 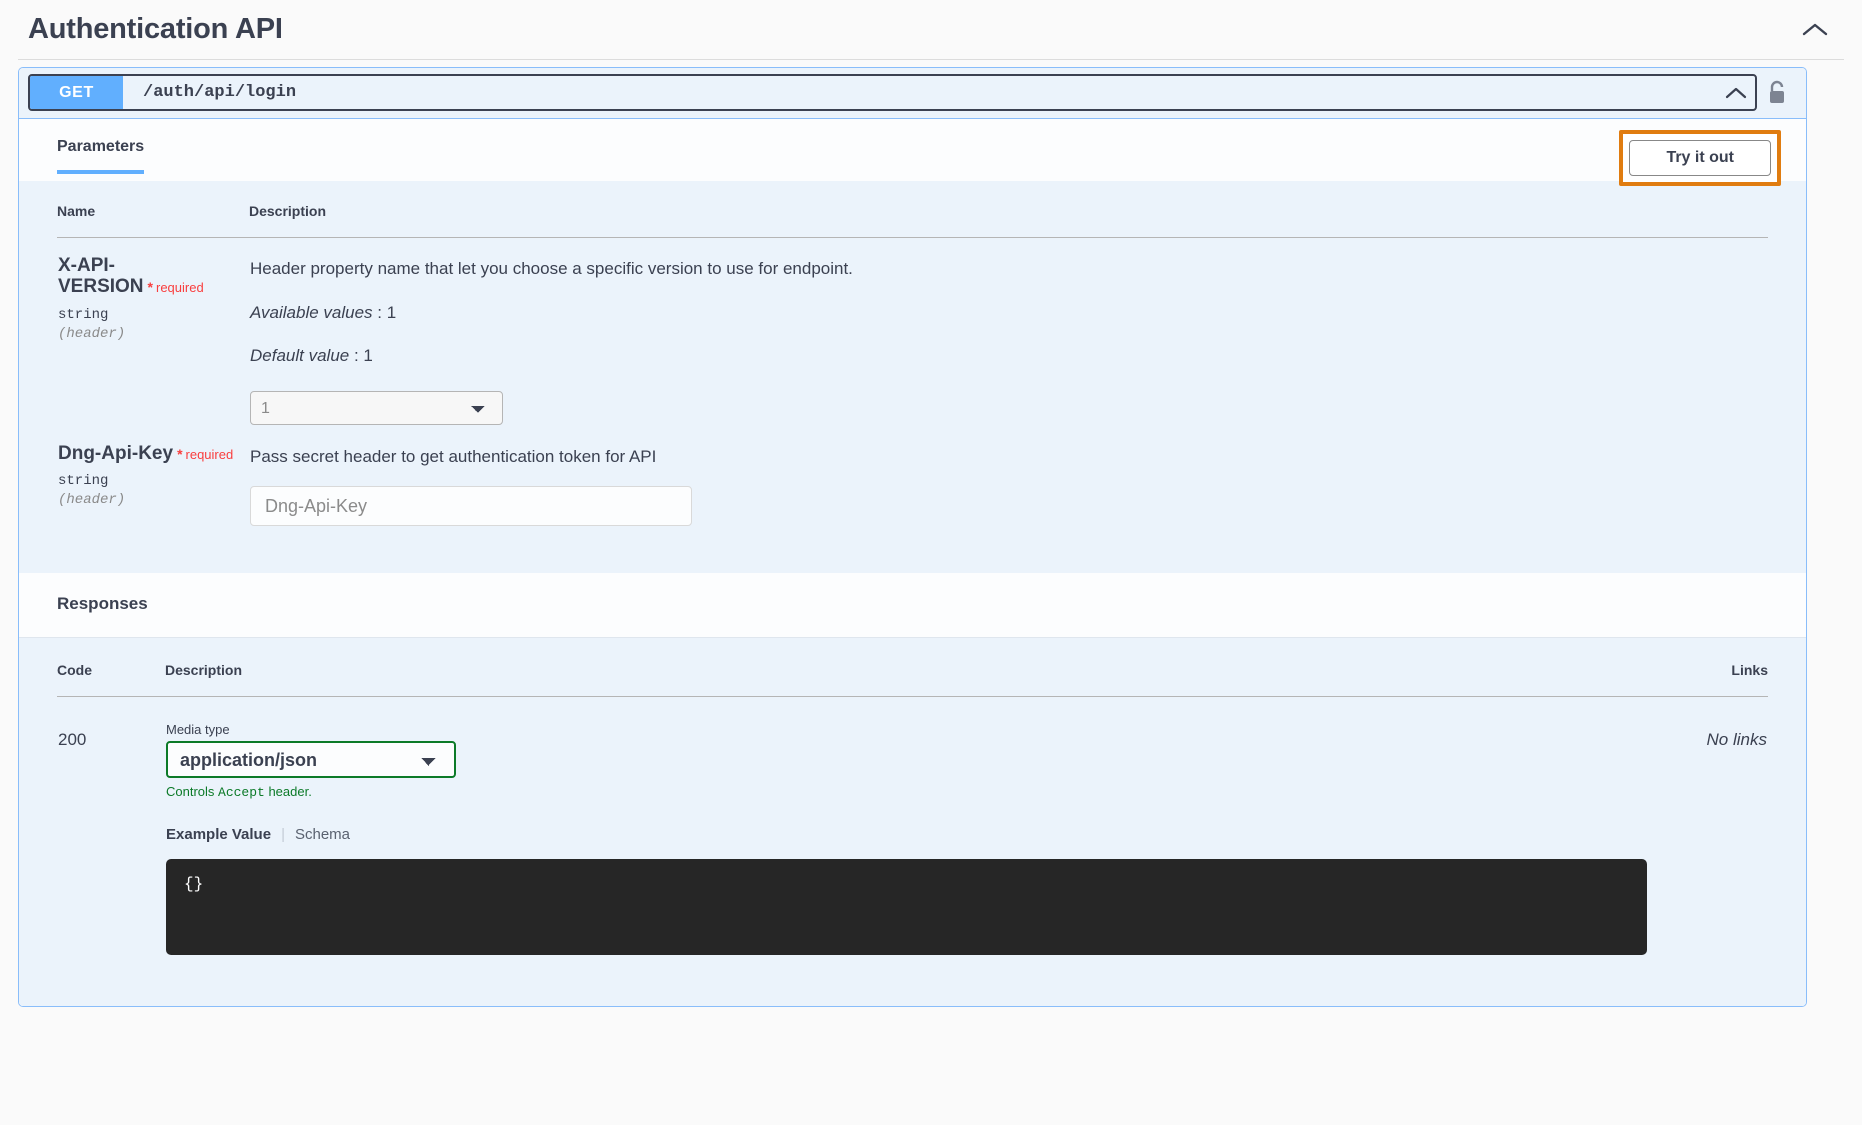 What do you see at coordinates (912, 605) in the screenshot?
I see `responses-header: Responses` at bounding box center [912, 605].